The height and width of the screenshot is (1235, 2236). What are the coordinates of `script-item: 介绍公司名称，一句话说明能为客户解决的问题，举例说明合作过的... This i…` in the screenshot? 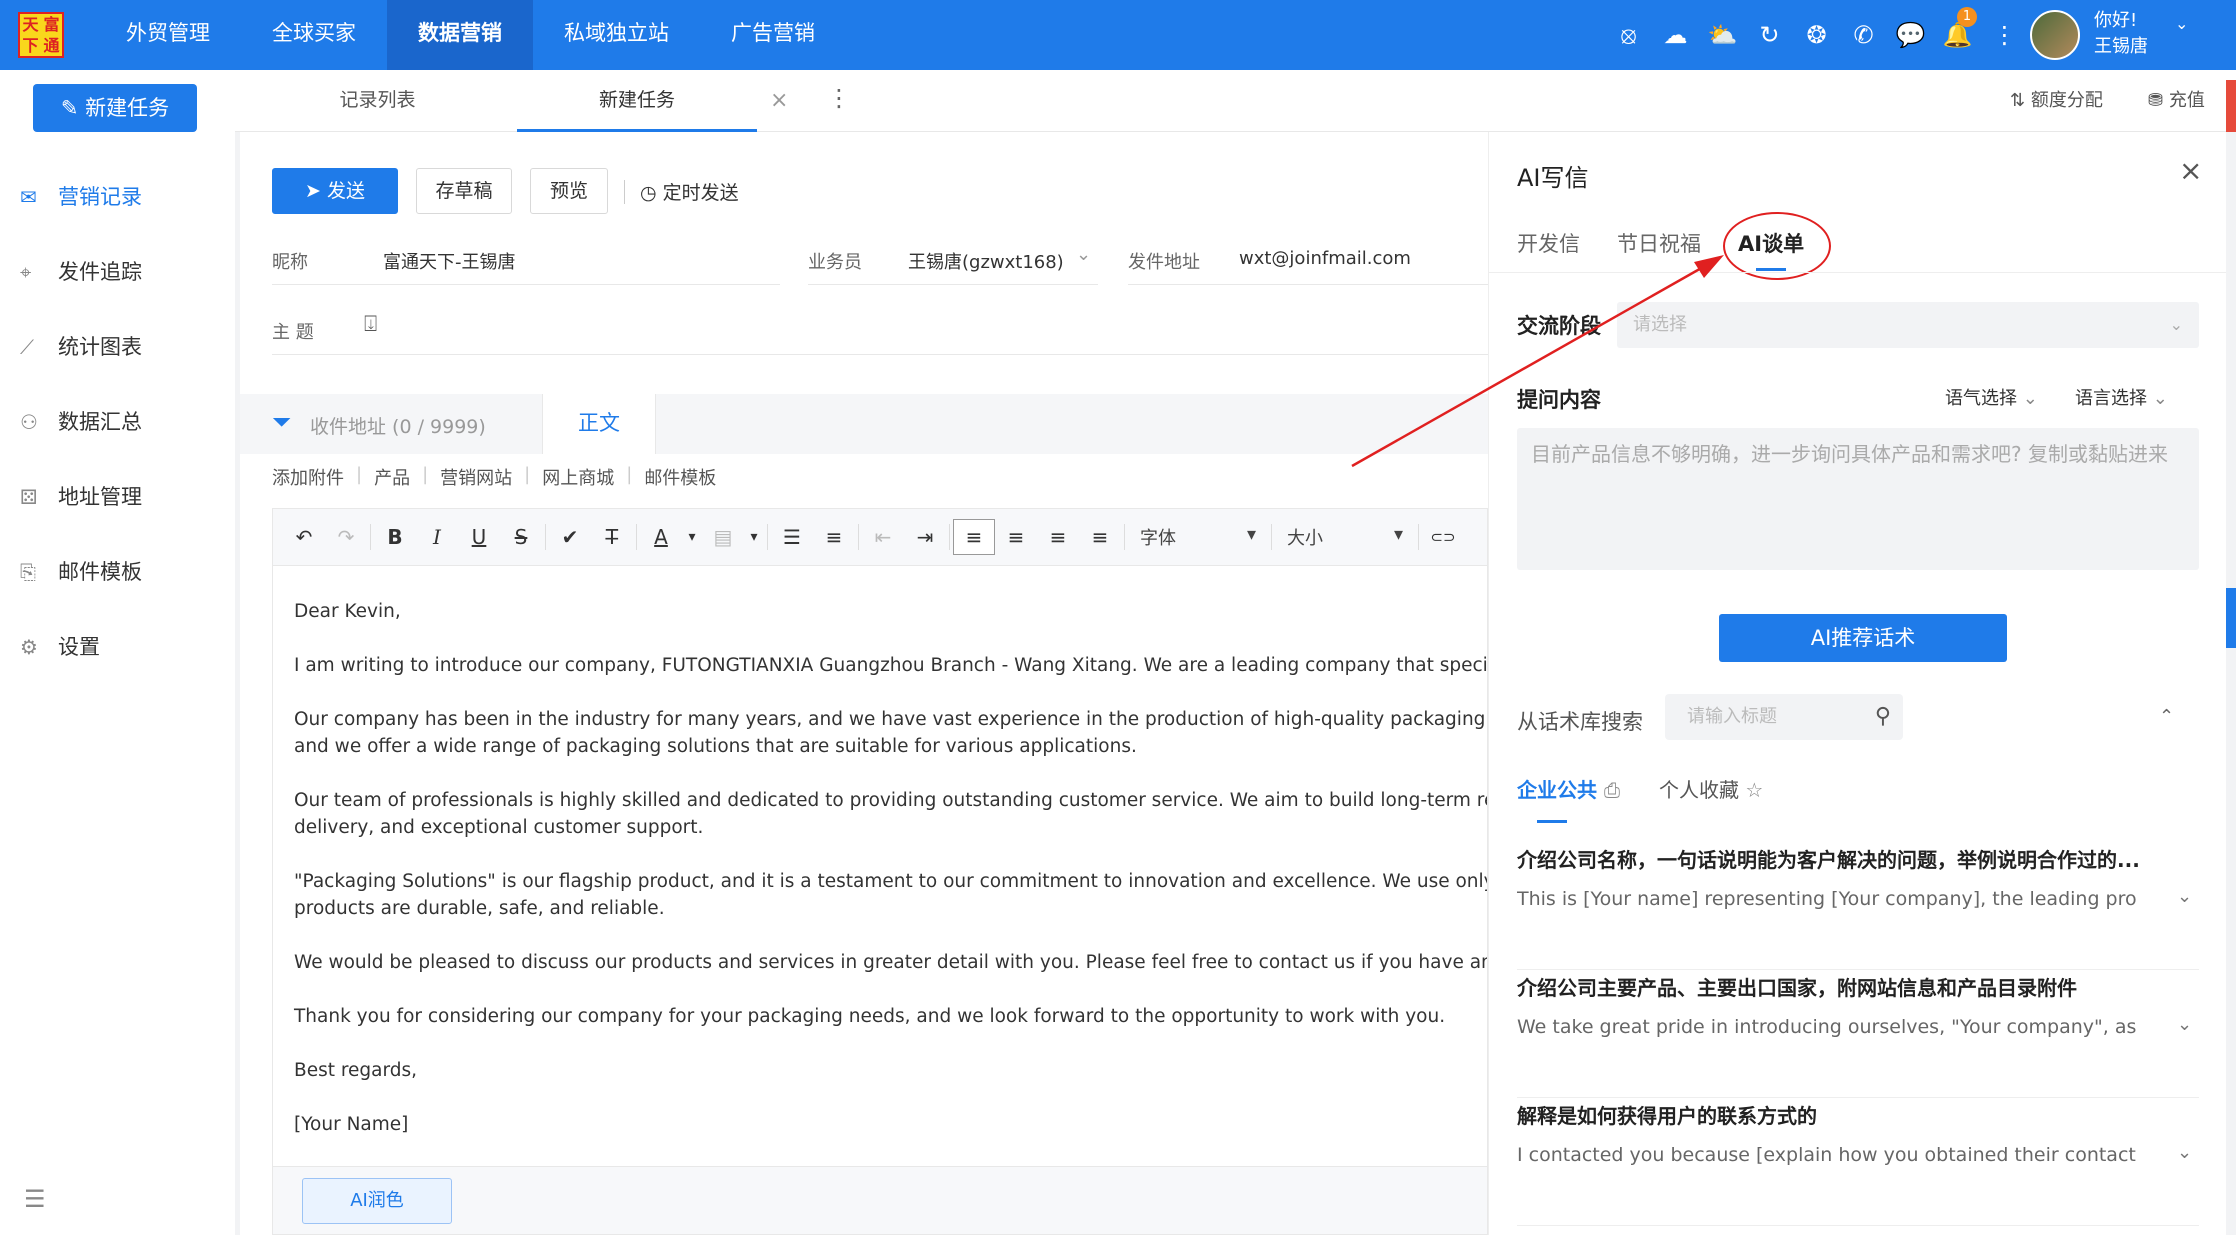 It's located at (1858, 907).